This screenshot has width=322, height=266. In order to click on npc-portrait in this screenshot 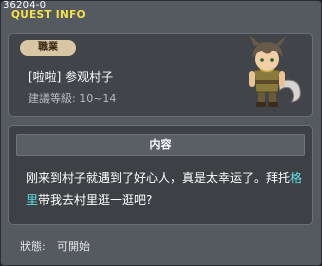, I will do `click(275, 71)`.